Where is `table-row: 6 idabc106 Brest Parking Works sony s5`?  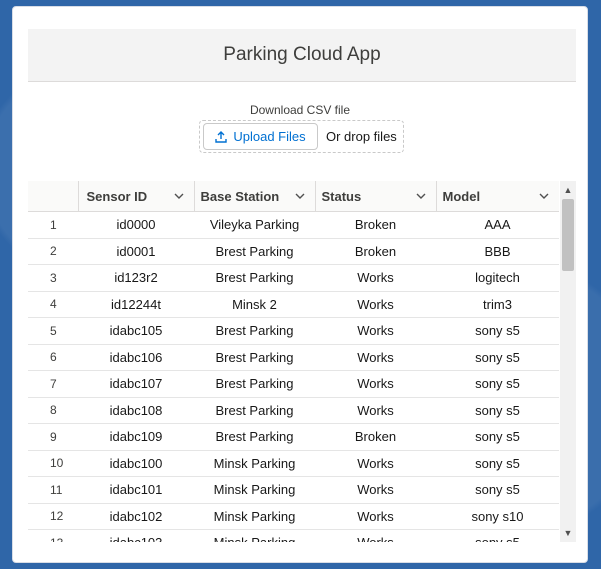
table-row: 6 idabc106 Brest Parking Works sony s5 is located at coordinates (293, 357).